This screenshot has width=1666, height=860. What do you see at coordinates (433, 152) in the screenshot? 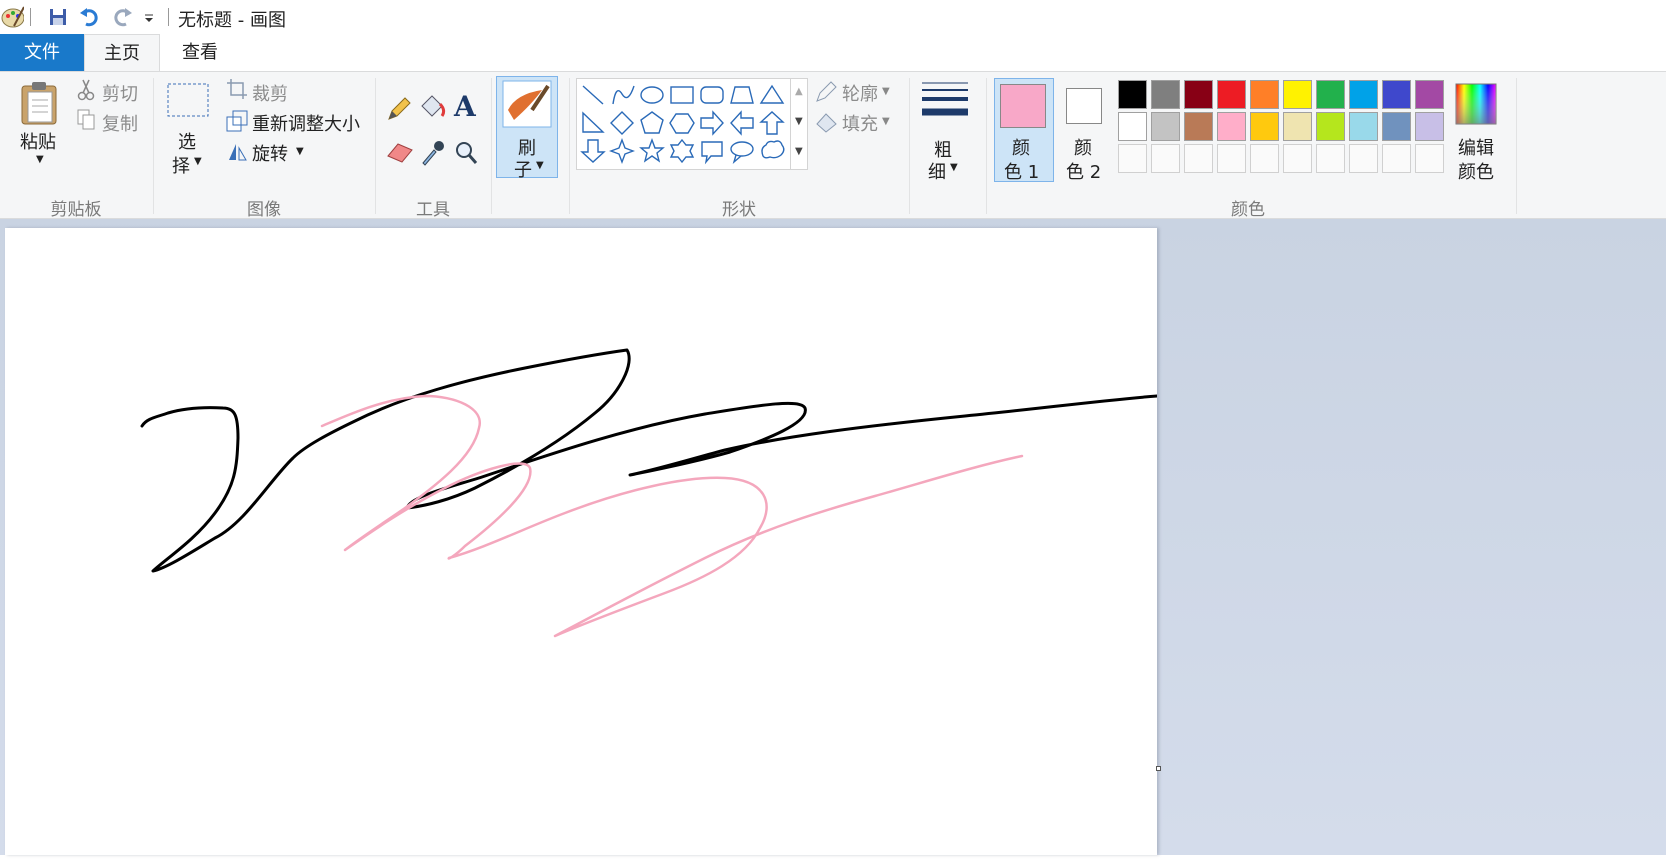
I see `color-picker-icon` at bounding box center [433, 152].